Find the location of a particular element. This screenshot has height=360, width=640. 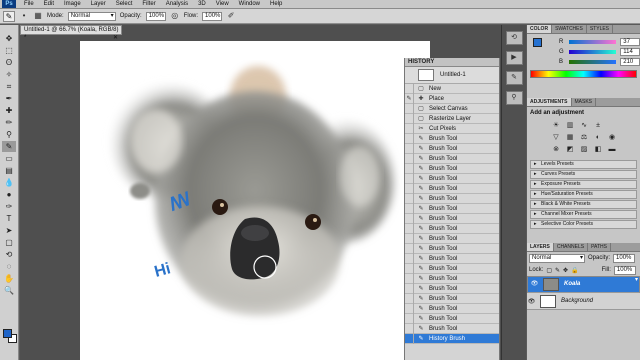

menu-layer: Layer is located at coordinates (98, 4).